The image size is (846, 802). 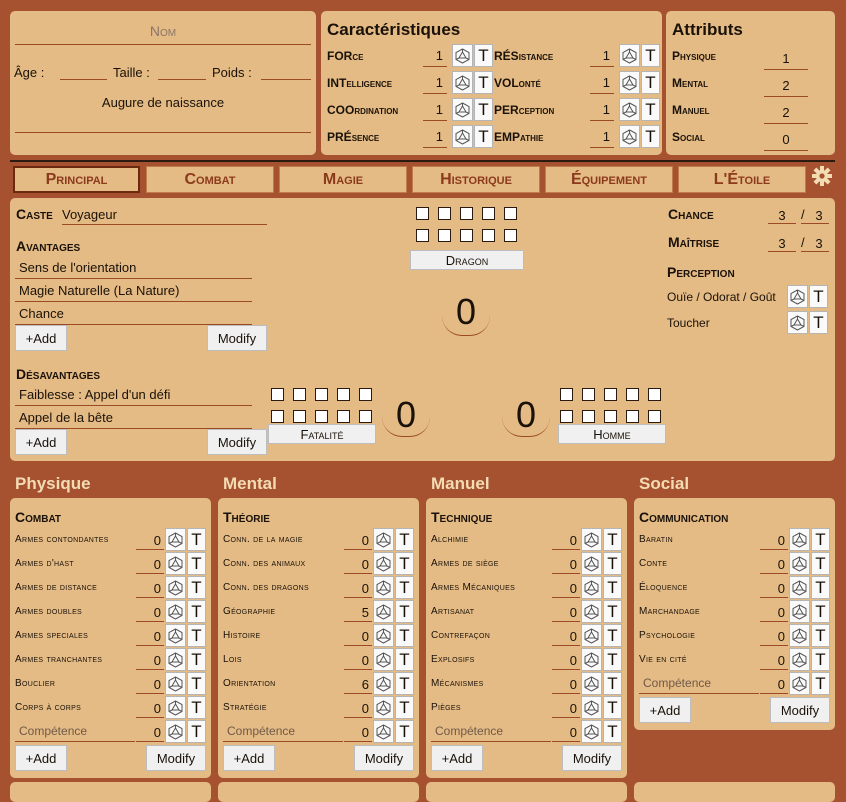 What do you see at coordinates (286, 79) in the screenshot?
I see `poids-field` at bounding box center [286, 79].